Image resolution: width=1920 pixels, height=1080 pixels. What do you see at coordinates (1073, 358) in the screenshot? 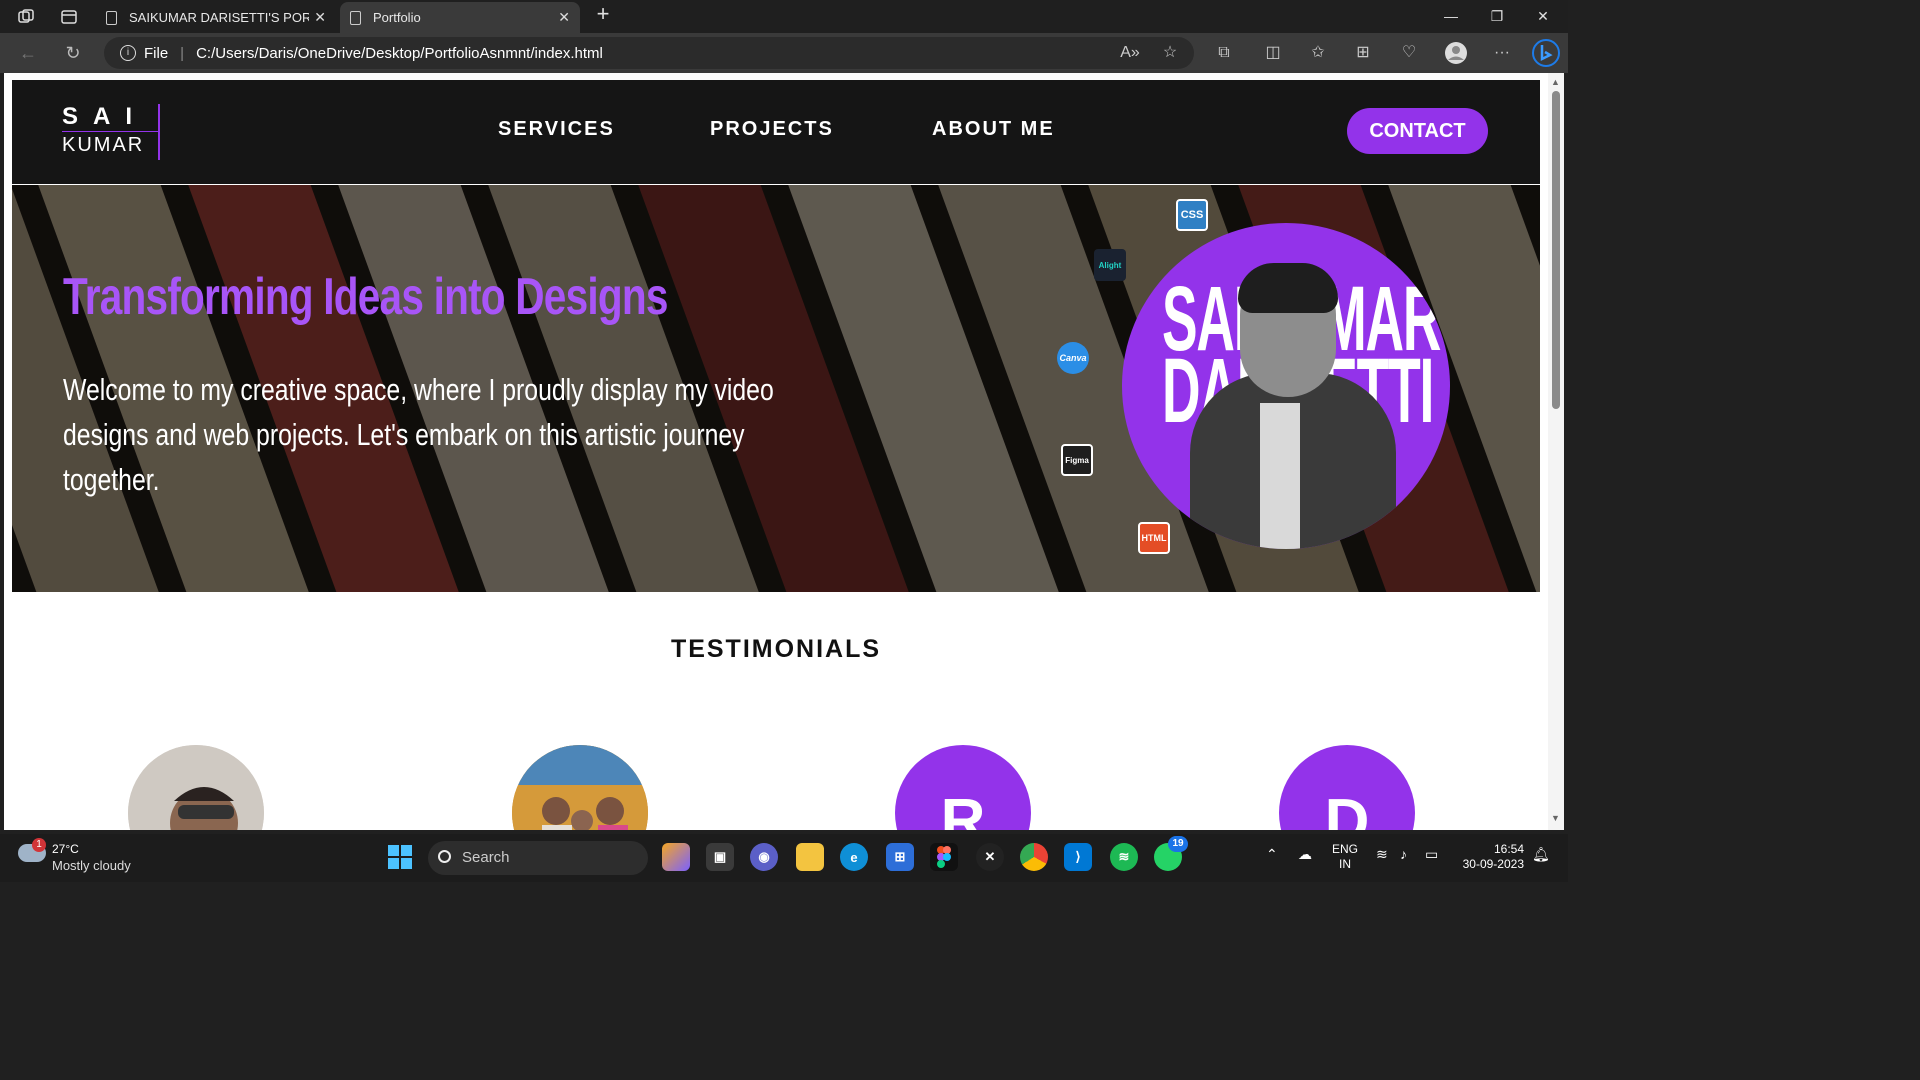
I see `canva-badge-icon: Canva` at bounding box center [1073, 358].